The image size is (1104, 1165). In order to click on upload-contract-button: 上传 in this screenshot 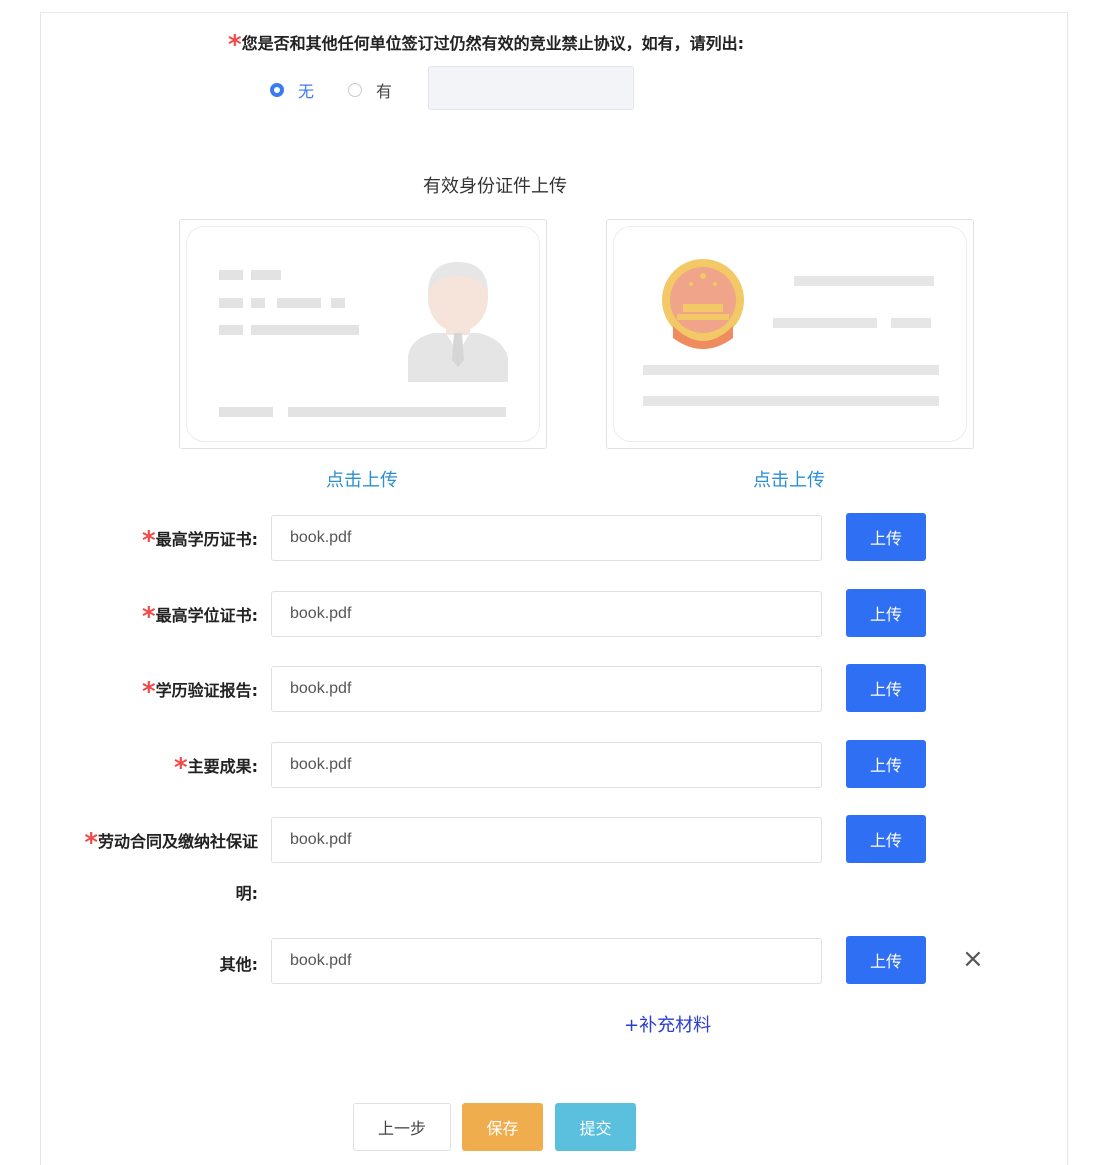, I will do `click(886, 839)`.